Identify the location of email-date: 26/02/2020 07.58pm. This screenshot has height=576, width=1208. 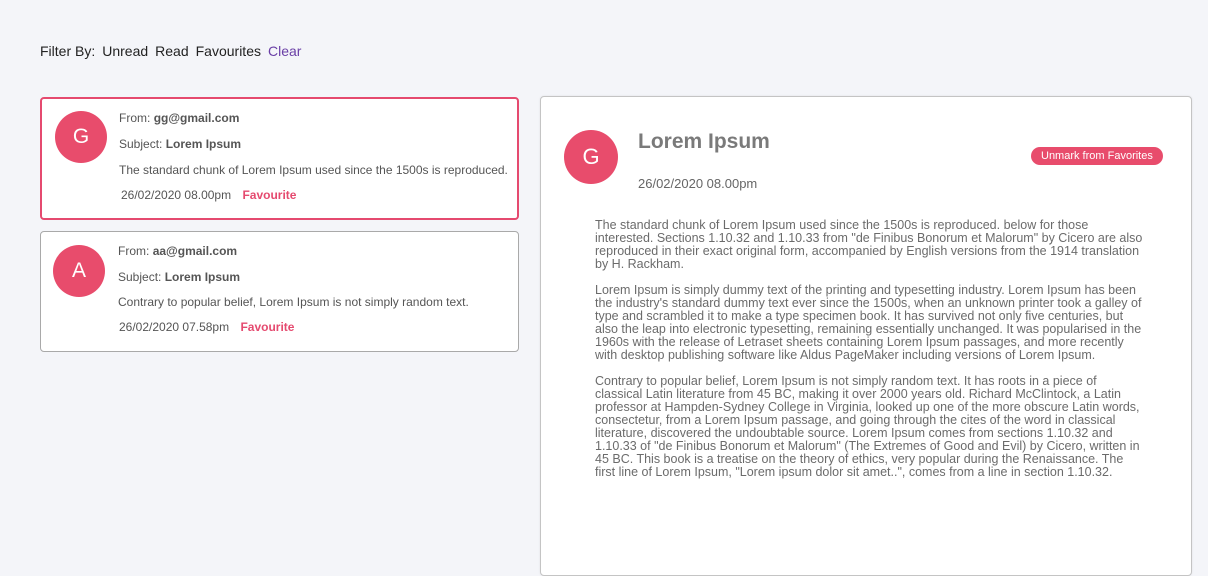
(174, 327).